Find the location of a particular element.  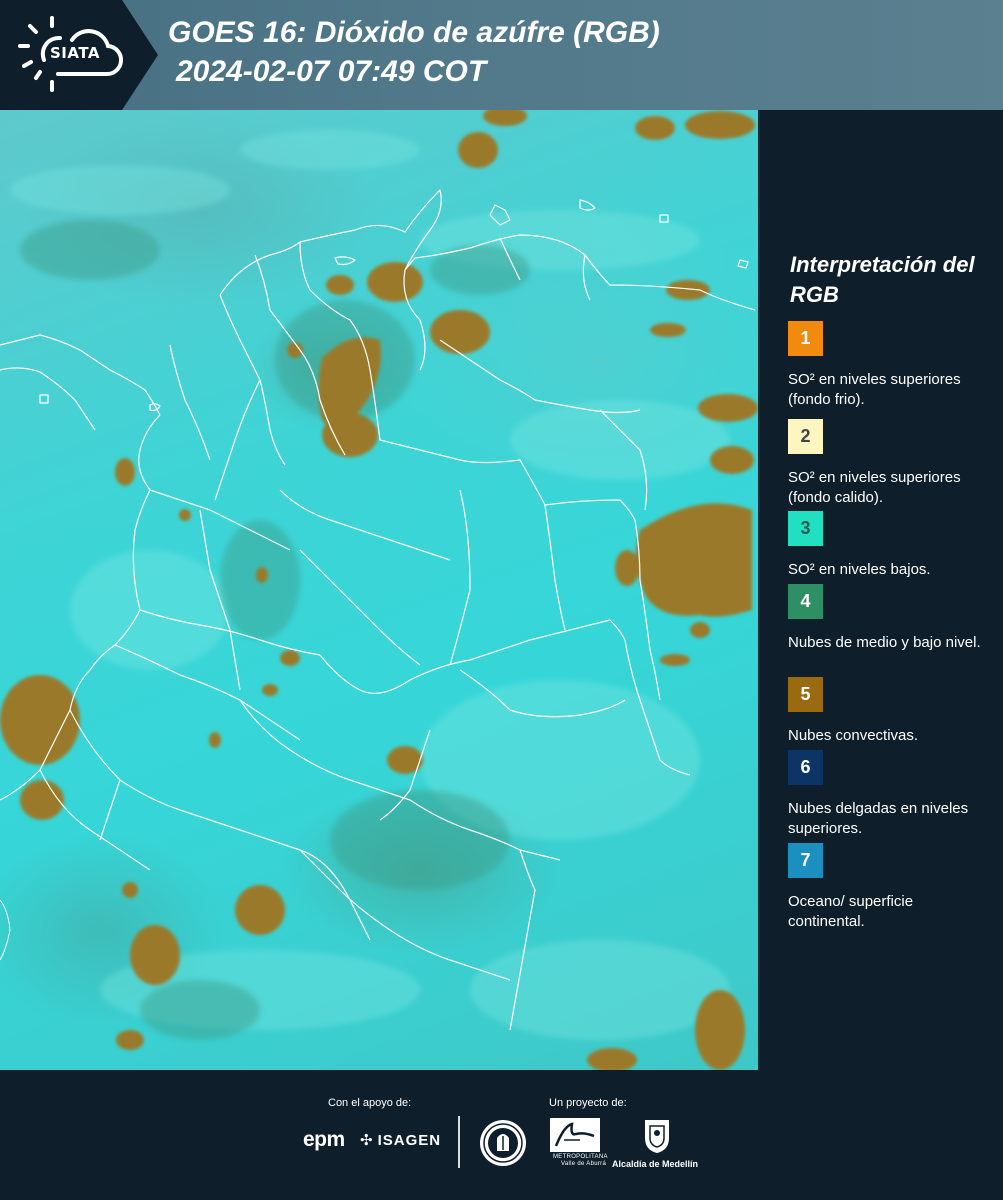

legend-number-7: 7 is located at coordinates (805, 860).